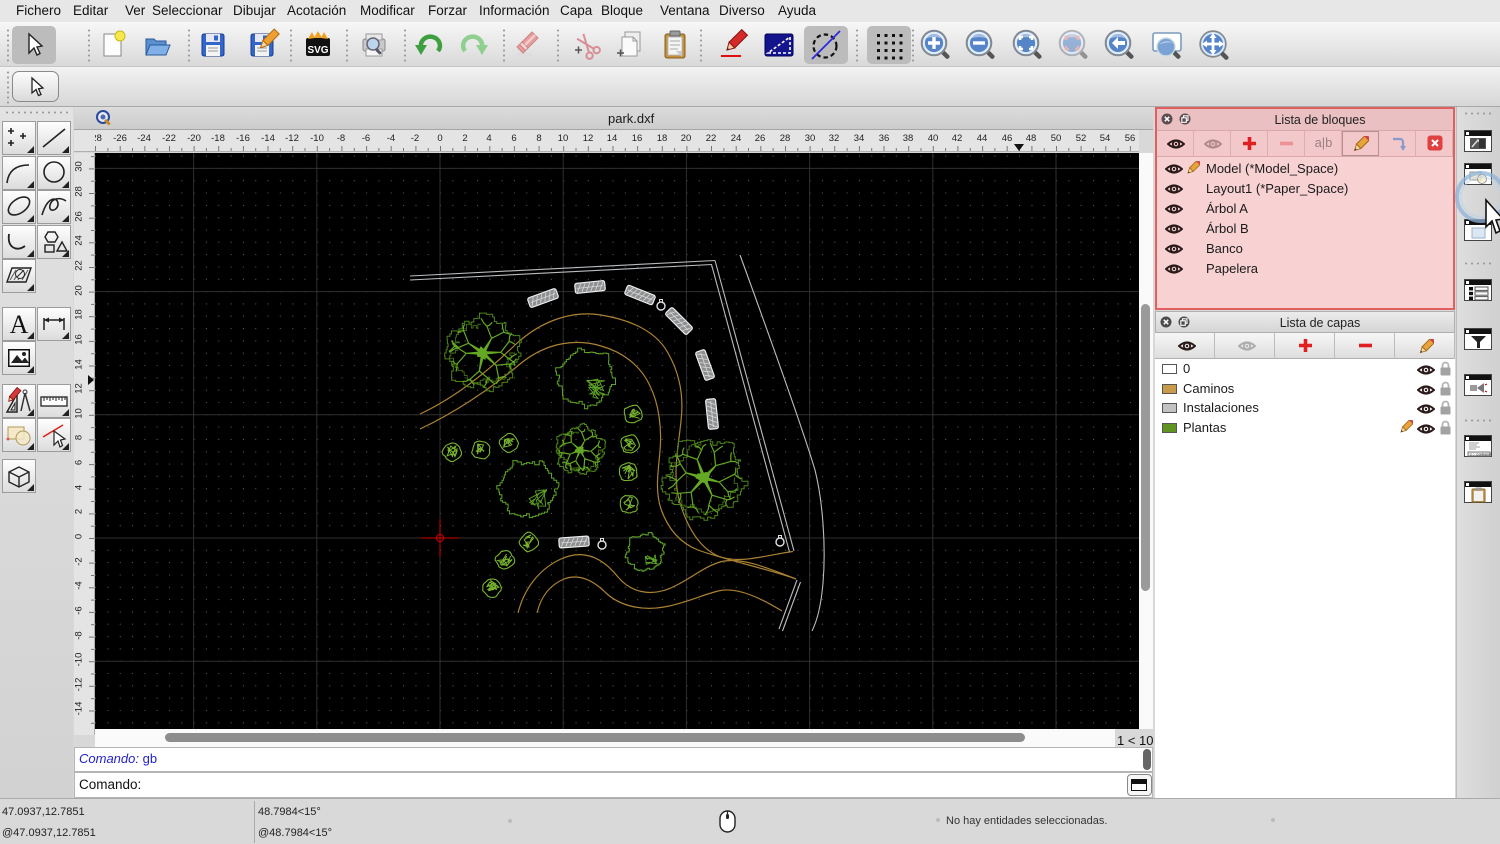 This screenshot has height=844, width=1500. I want to click on svg-text: A, so click(19, 324).